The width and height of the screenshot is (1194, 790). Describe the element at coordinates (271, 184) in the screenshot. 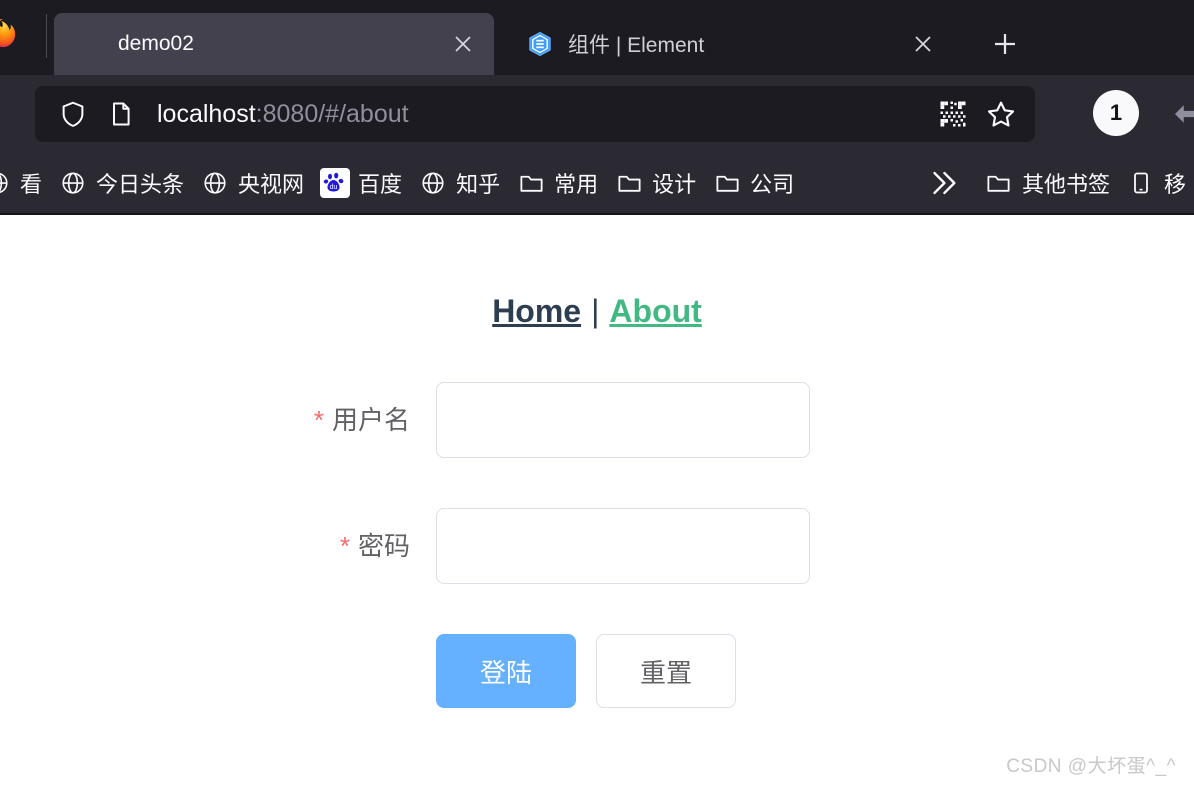

I see `bookmark-label: 央视网` at that location.